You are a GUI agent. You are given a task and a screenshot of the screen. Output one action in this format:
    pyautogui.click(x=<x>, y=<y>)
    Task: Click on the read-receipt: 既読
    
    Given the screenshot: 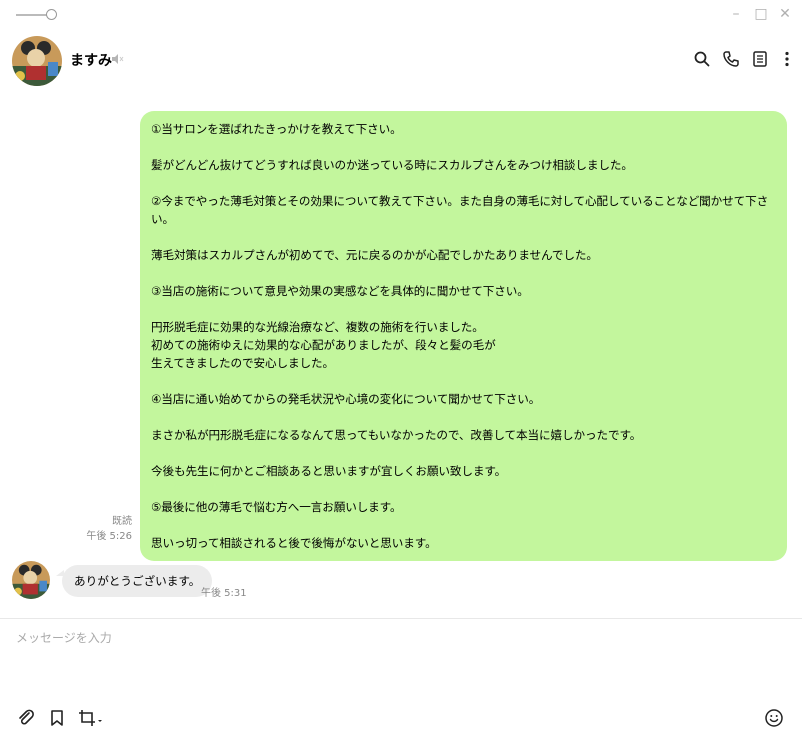 What is the action you would take?
    pyautogui.click(x=122, y=521)
    